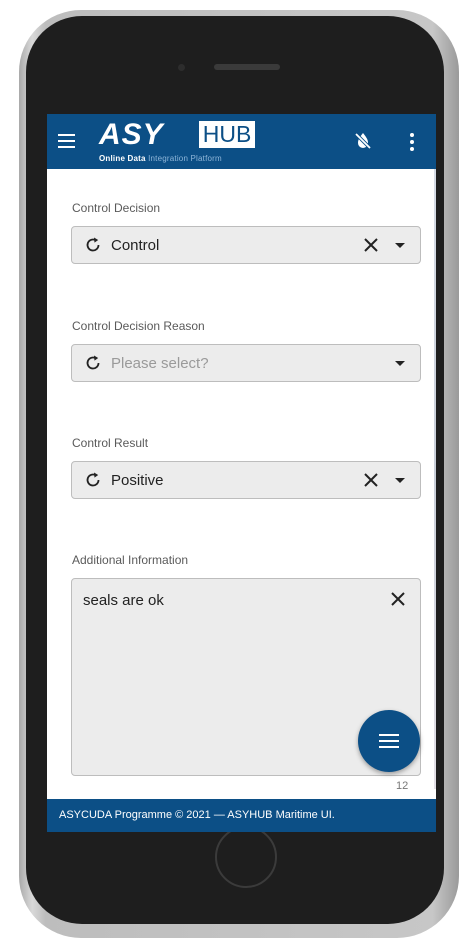  Describe the element at coordinates (160, 363) in the screenshot. I see `control-decision-reason-placeholder: Please select?` at that location.